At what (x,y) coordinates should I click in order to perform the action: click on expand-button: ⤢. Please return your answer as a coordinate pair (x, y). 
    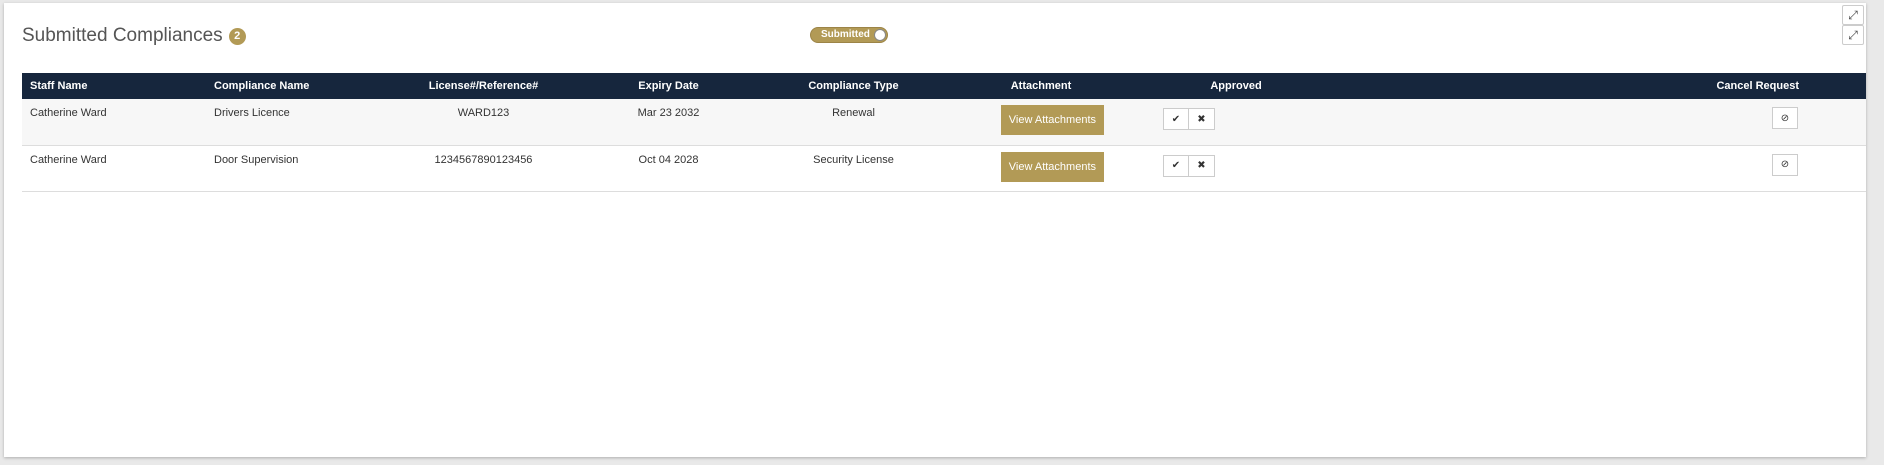
    Looking at the image, I should click on (1853, 15).